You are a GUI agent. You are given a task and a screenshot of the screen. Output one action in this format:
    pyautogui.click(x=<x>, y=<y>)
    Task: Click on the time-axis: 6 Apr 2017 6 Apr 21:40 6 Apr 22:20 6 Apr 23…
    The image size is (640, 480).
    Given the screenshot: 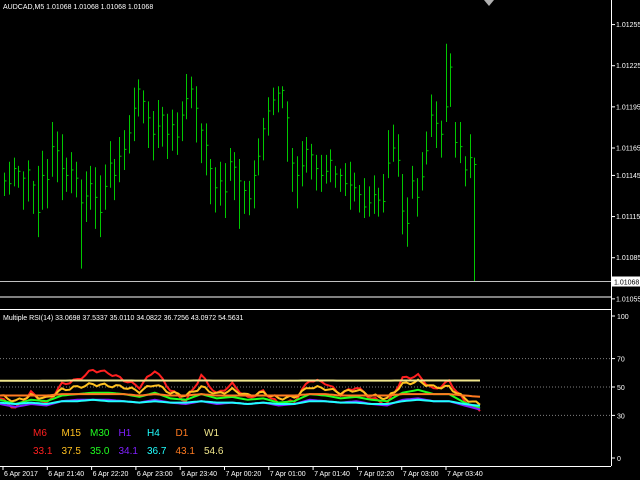 What is the action you would take?
    pyautogui.click(x=242, y=472)
    